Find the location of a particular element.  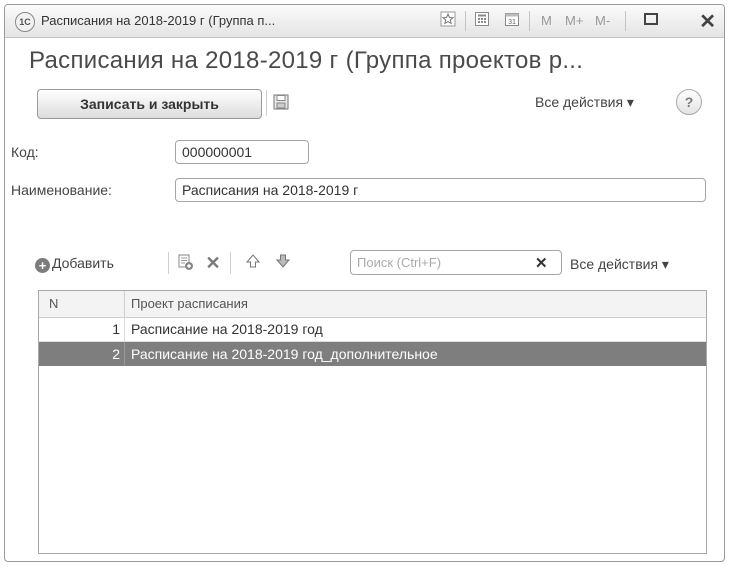

copy-add-icon is located at coordinates (185, 264).